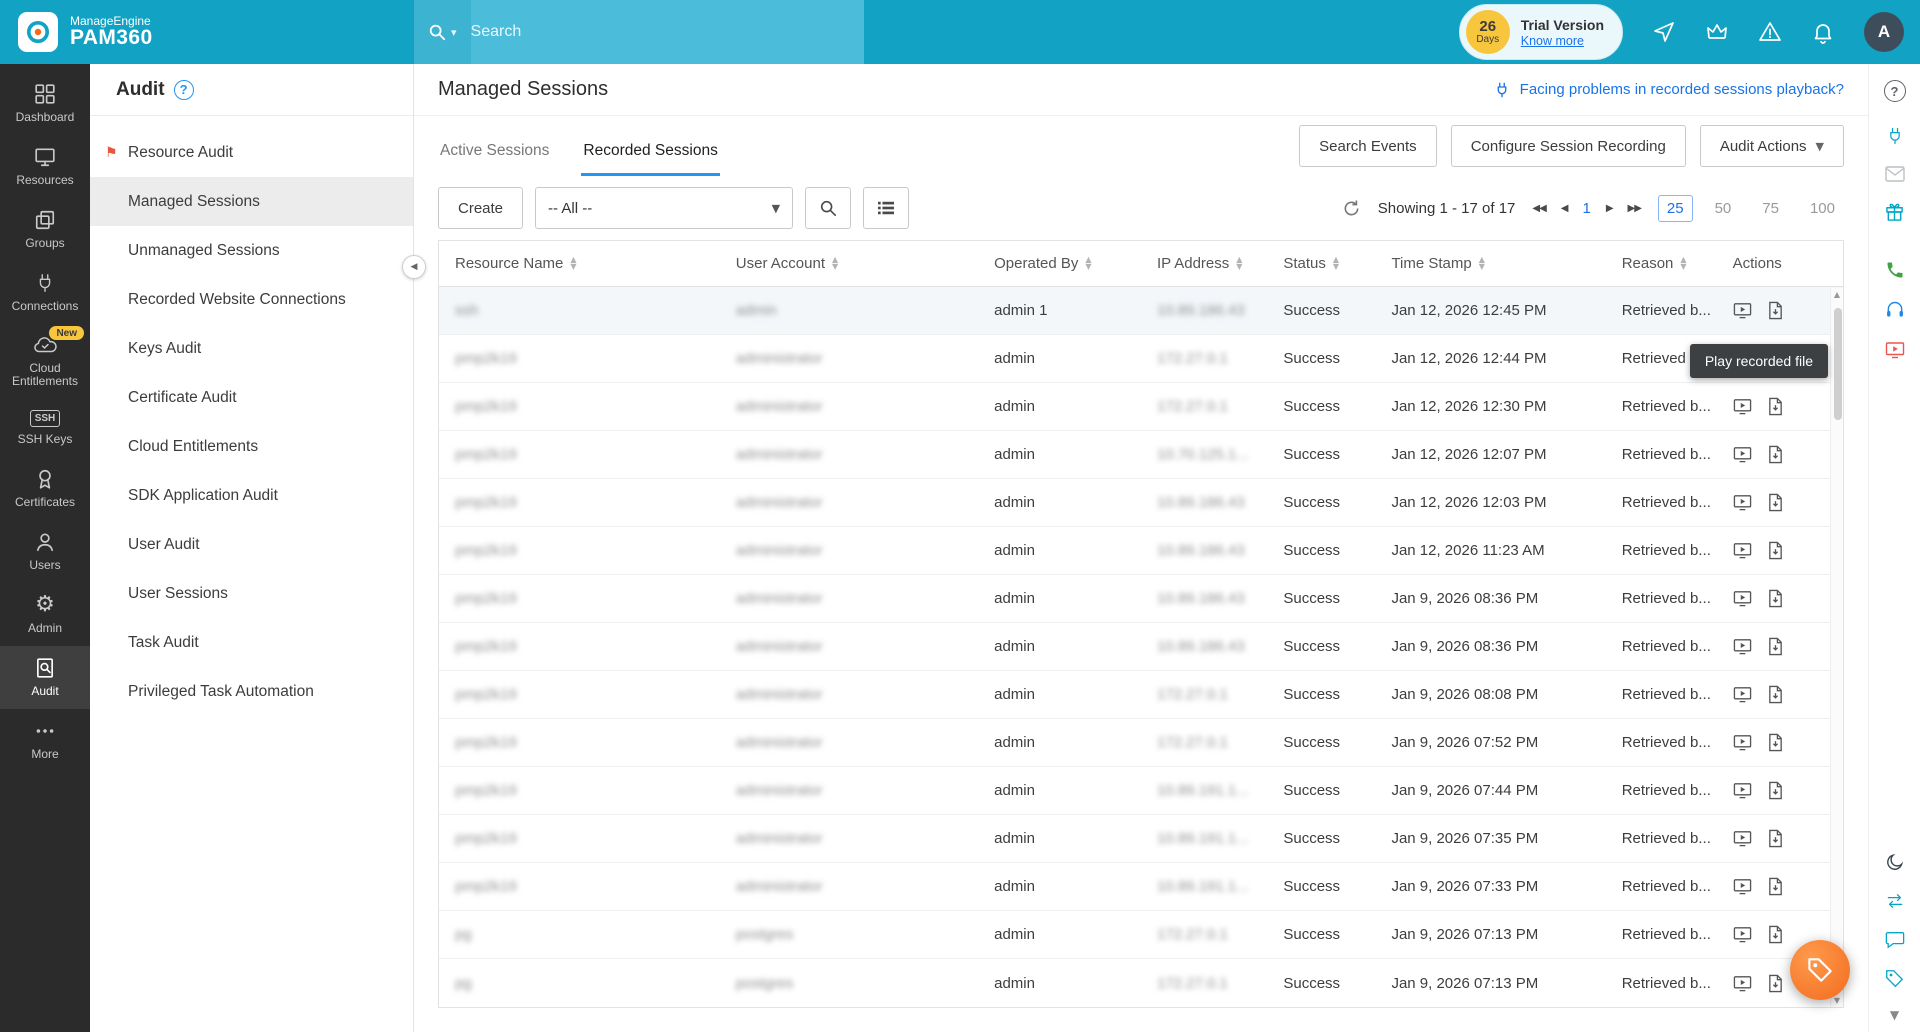 This screenshot has height=1032, width=1920. I want to click on search-scope-selector: ▾, so click(442, 32).